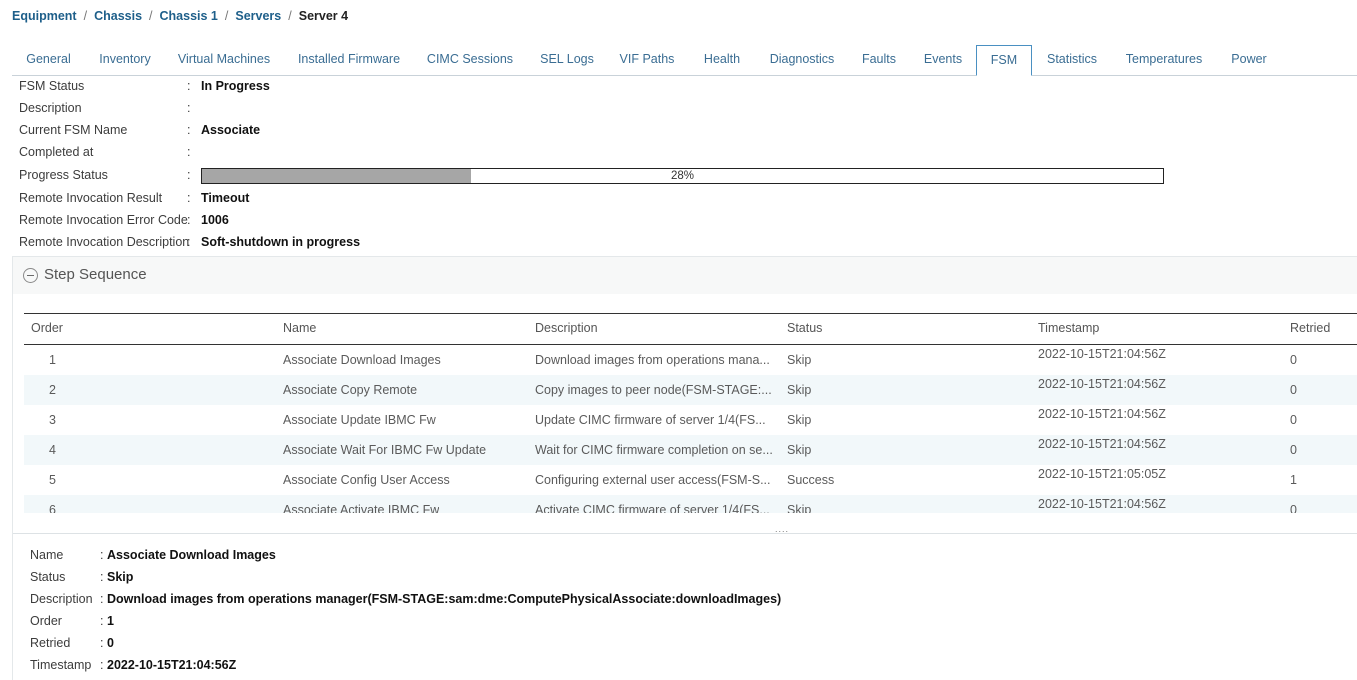  Describe the element at coordinates (30, 275) in the screenshot. I see `collapse-minus-icon` at that location.